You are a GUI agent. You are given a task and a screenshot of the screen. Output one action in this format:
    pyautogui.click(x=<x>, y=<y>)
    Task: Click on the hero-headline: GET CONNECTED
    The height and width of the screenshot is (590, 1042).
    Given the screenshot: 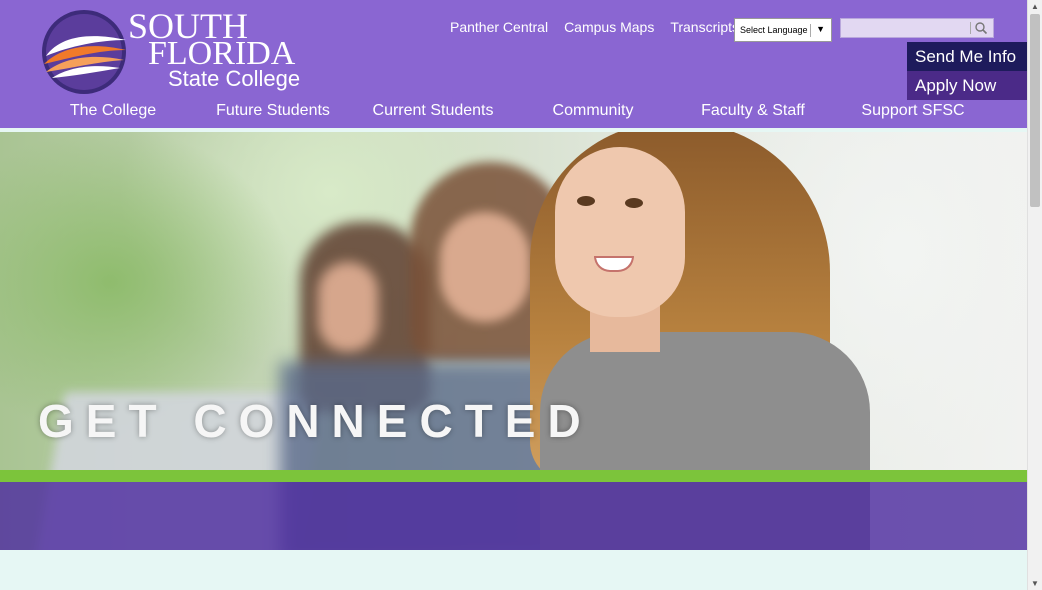 What is the action you would take?
    pyautogui.click(x=315, y=421)
    